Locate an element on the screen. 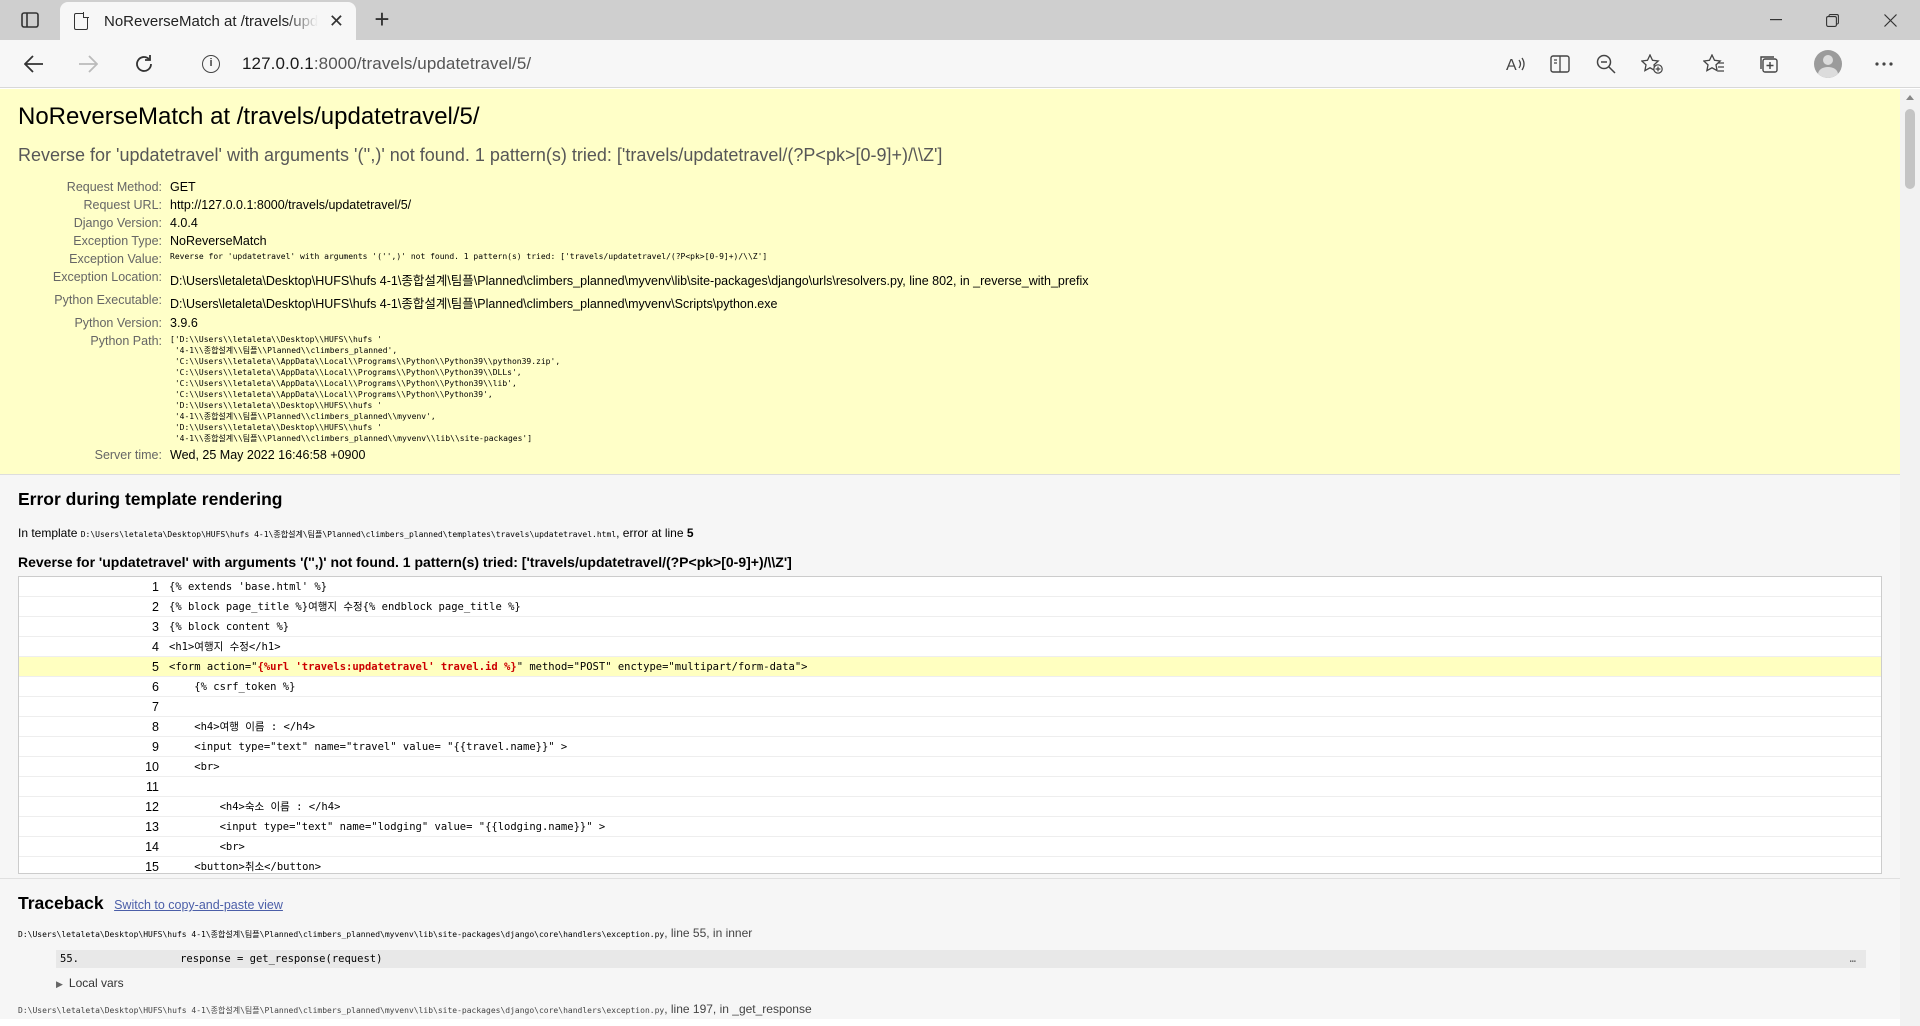 Image resolution: width=1920 pixels, height=1026 pixels. code-text: {% csrf_token %} is located at coordinates (232, 686).